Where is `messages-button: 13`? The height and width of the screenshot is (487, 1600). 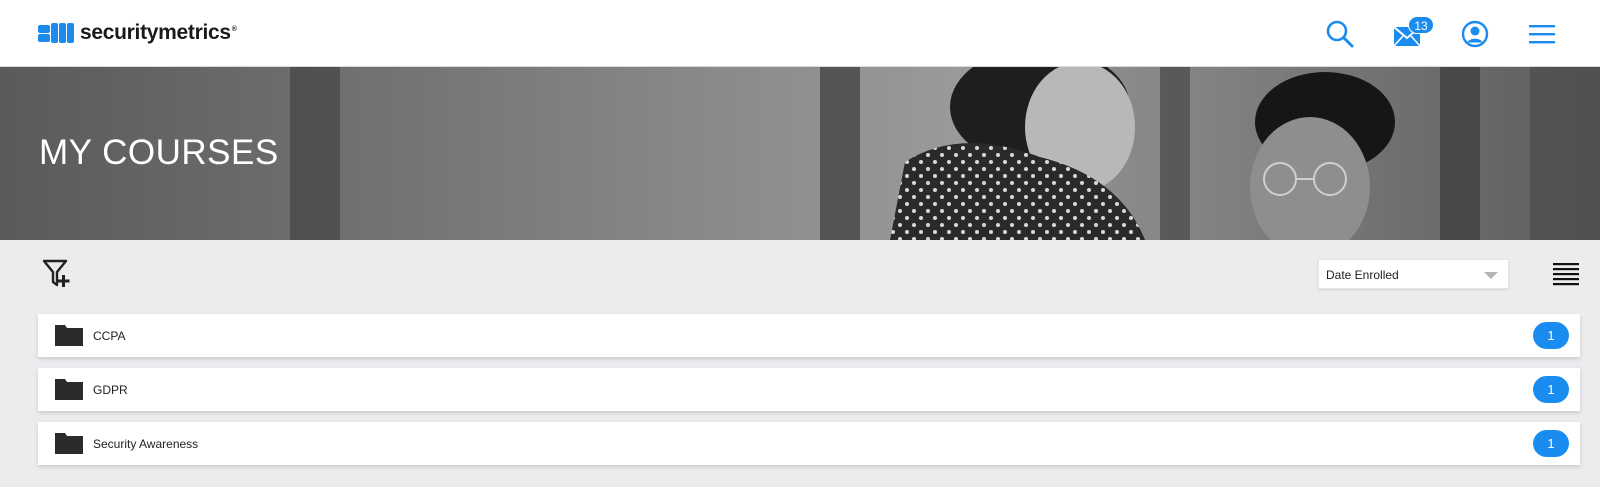
messages-button: 13 is located at coordinates (1410, 34).